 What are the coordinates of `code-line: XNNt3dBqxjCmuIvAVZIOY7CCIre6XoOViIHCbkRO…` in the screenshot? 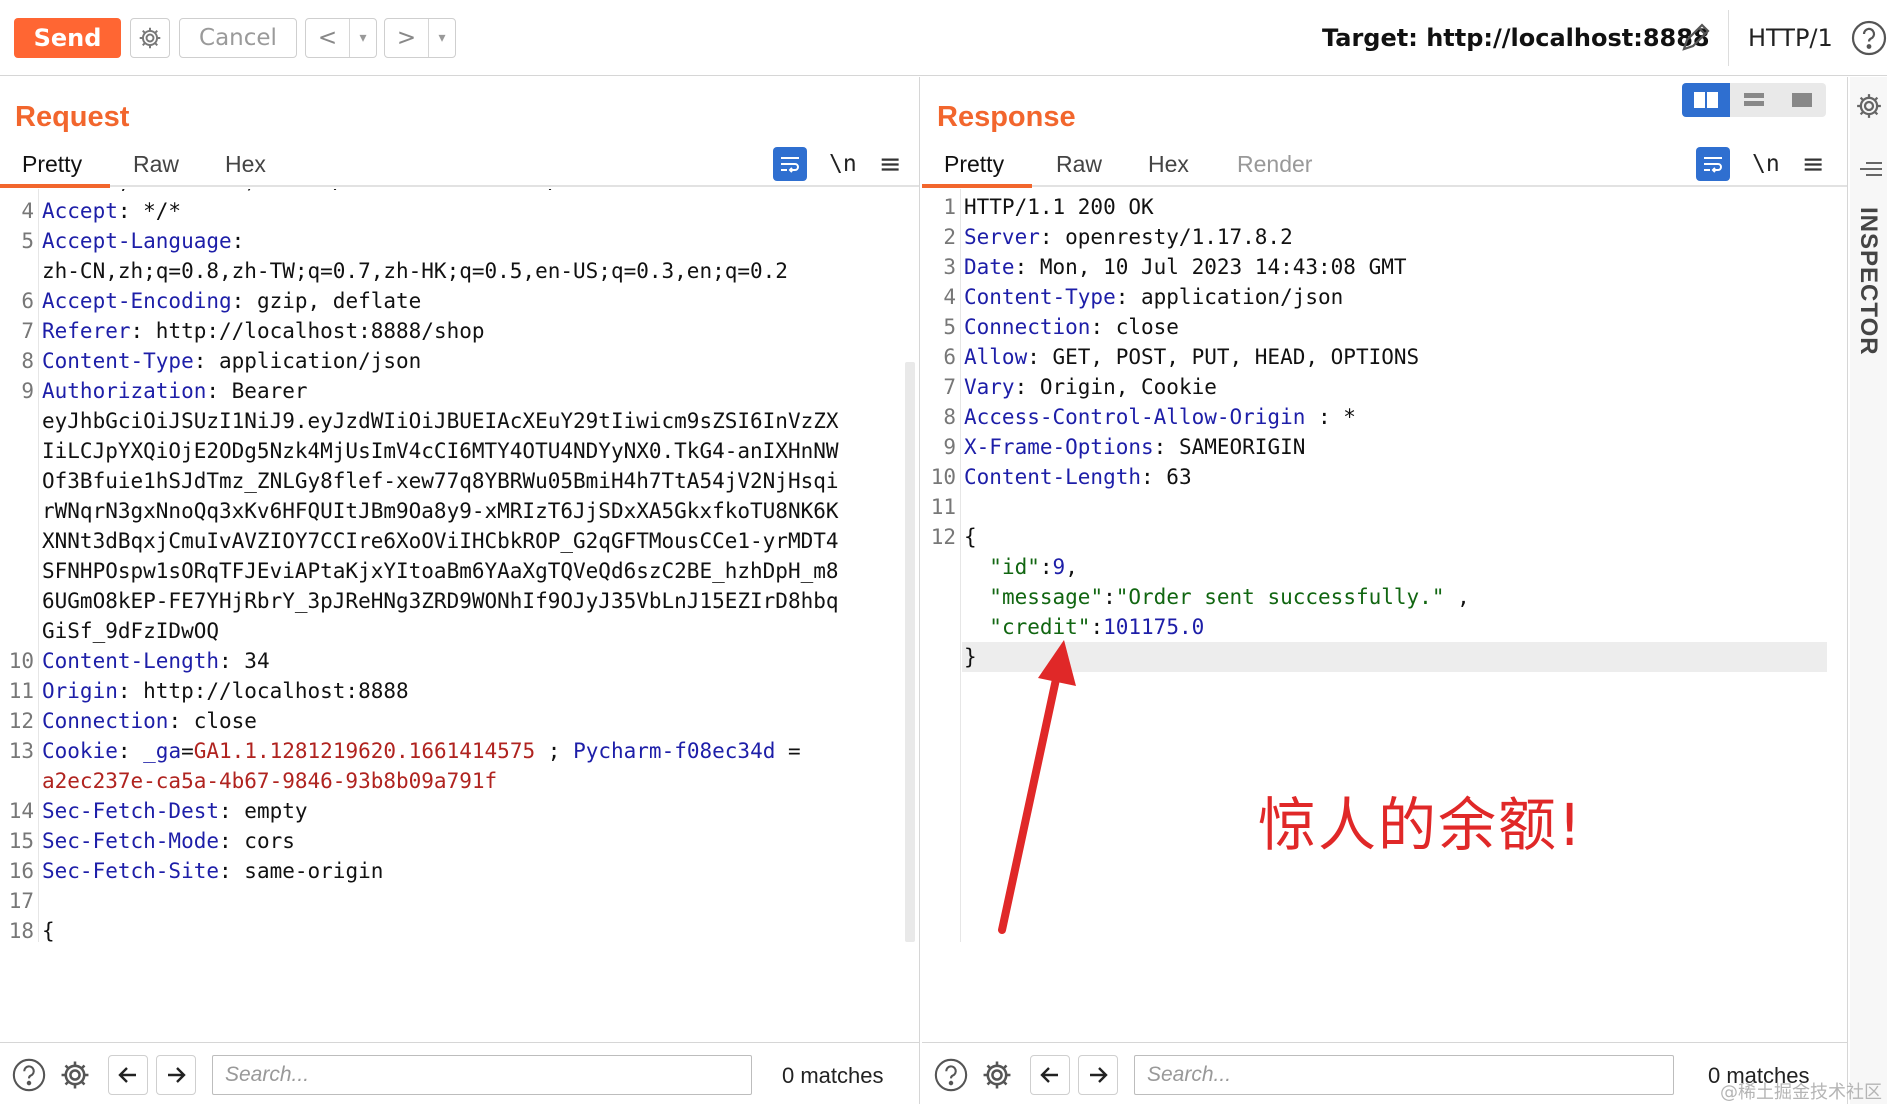 It's located at (459, 541).